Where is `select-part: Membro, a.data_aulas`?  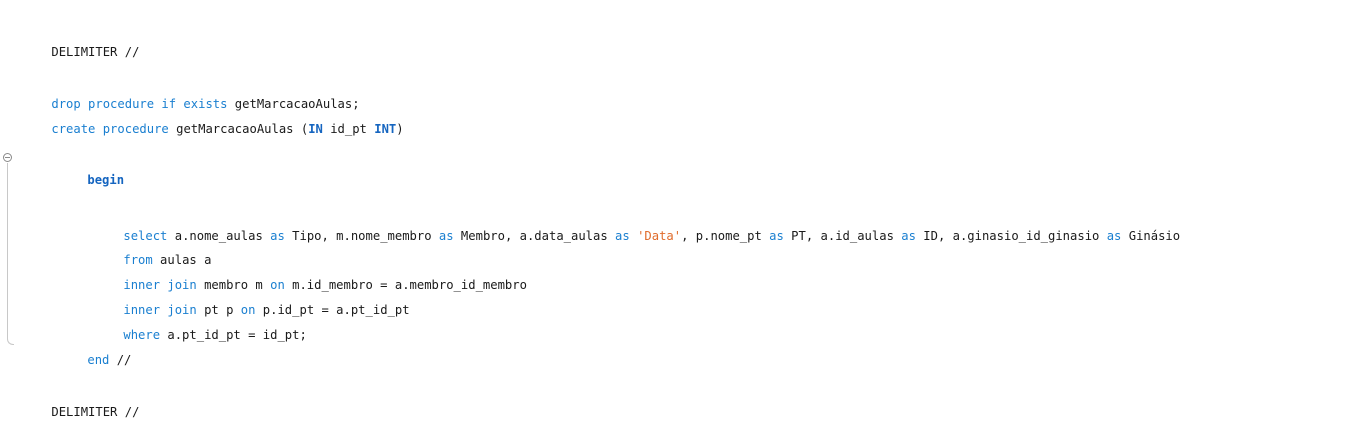 select-part: Membro, a.data_aulas is located at coordinates (534, 236).